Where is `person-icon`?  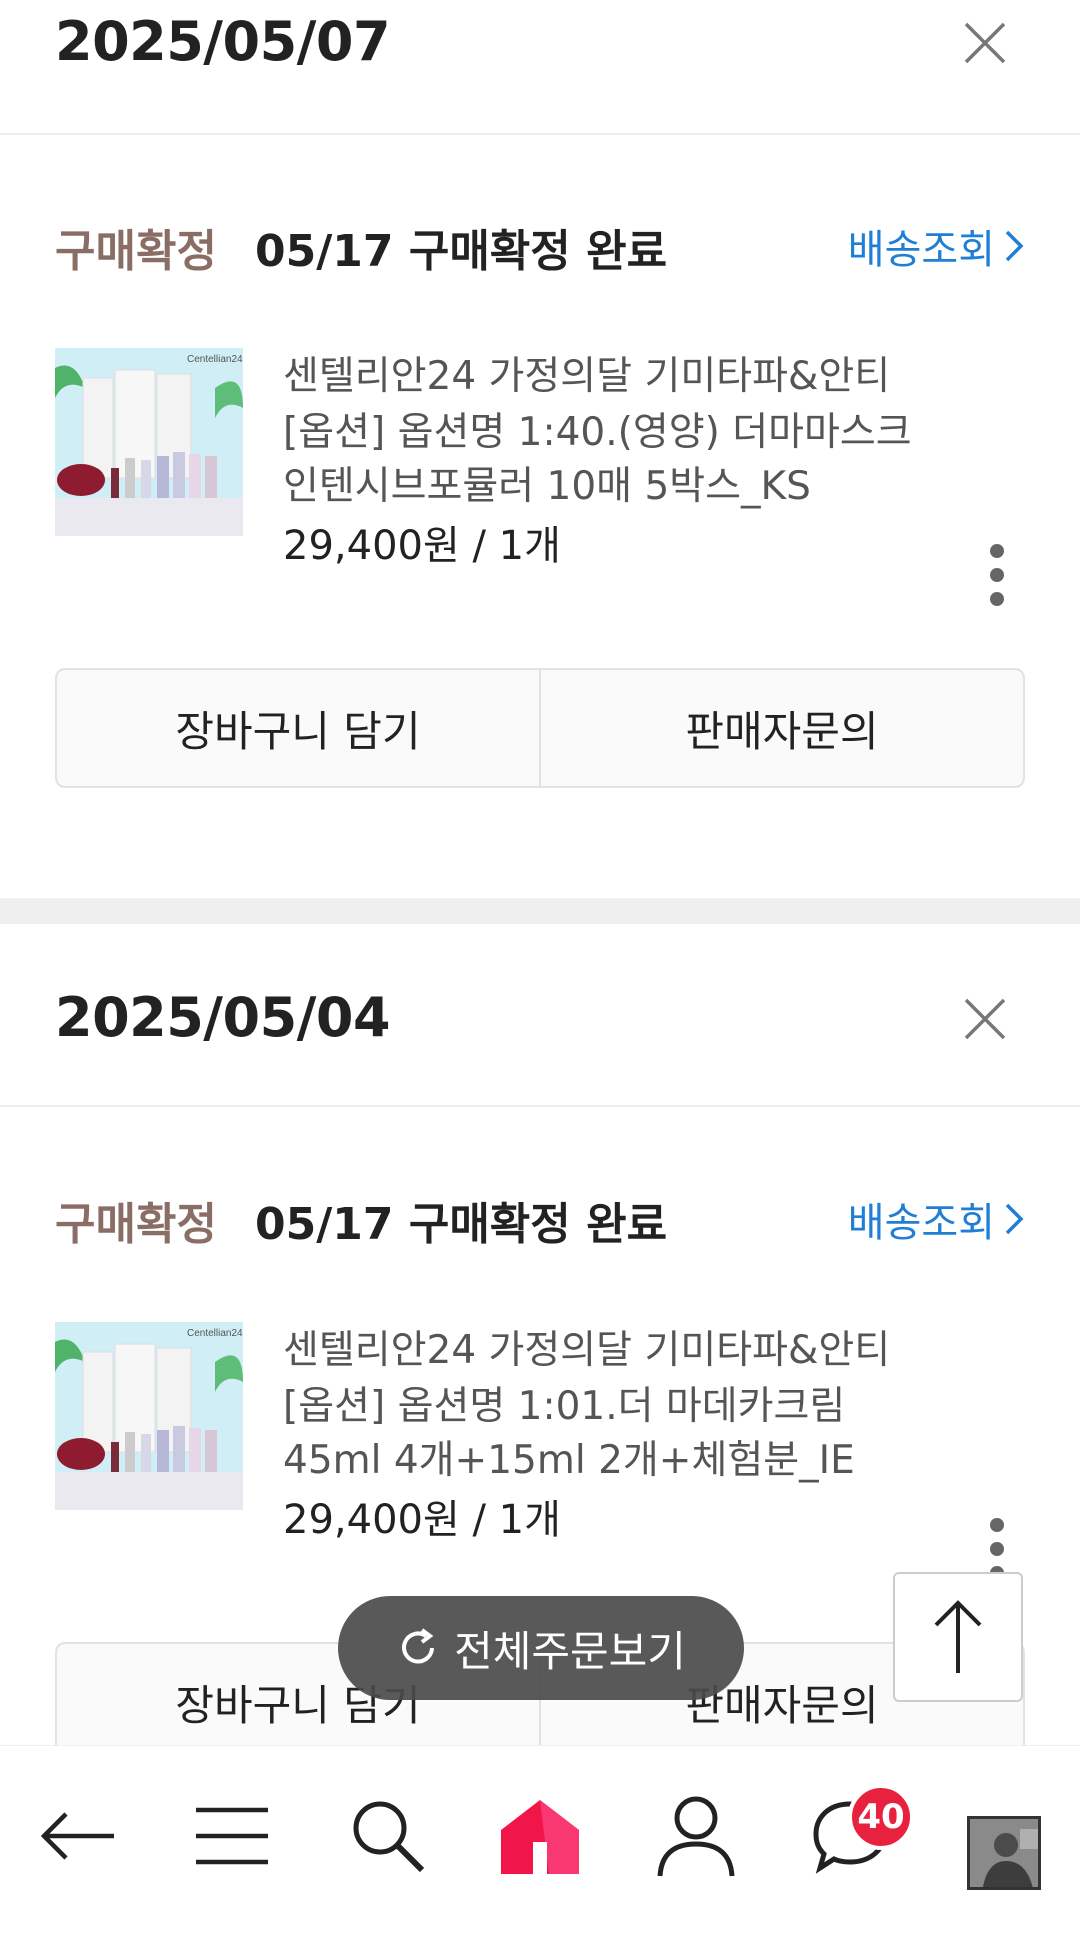
person-icon is located at coordinates (696, 1836).